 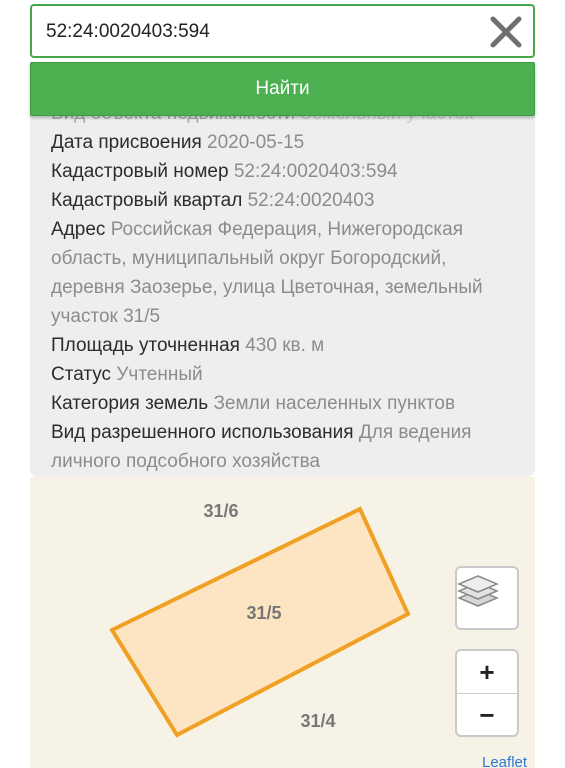 What do you see at coordinates (487, 715) in the screenshot?
I see `zoom-out-button: −` at bounding box center [487, 715].